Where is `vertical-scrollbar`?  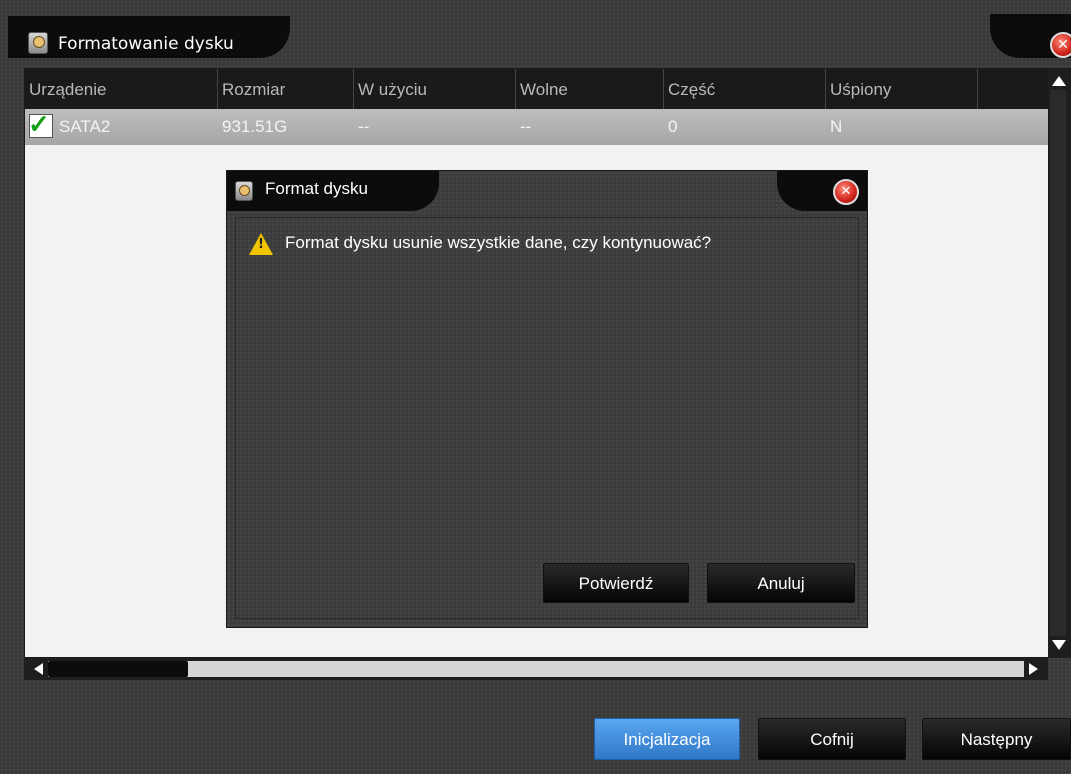
vertical-scrollbar is located at coordinates (1059, 363).